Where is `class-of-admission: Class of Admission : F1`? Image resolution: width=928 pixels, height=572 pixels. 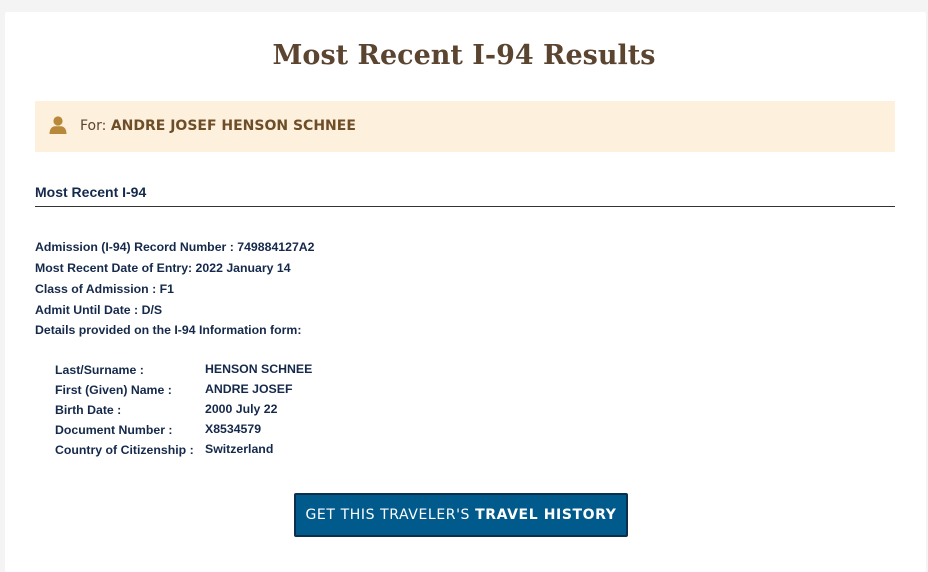 class-of-admission: Class of Admission : F1 is located at coordinates (104, 289).